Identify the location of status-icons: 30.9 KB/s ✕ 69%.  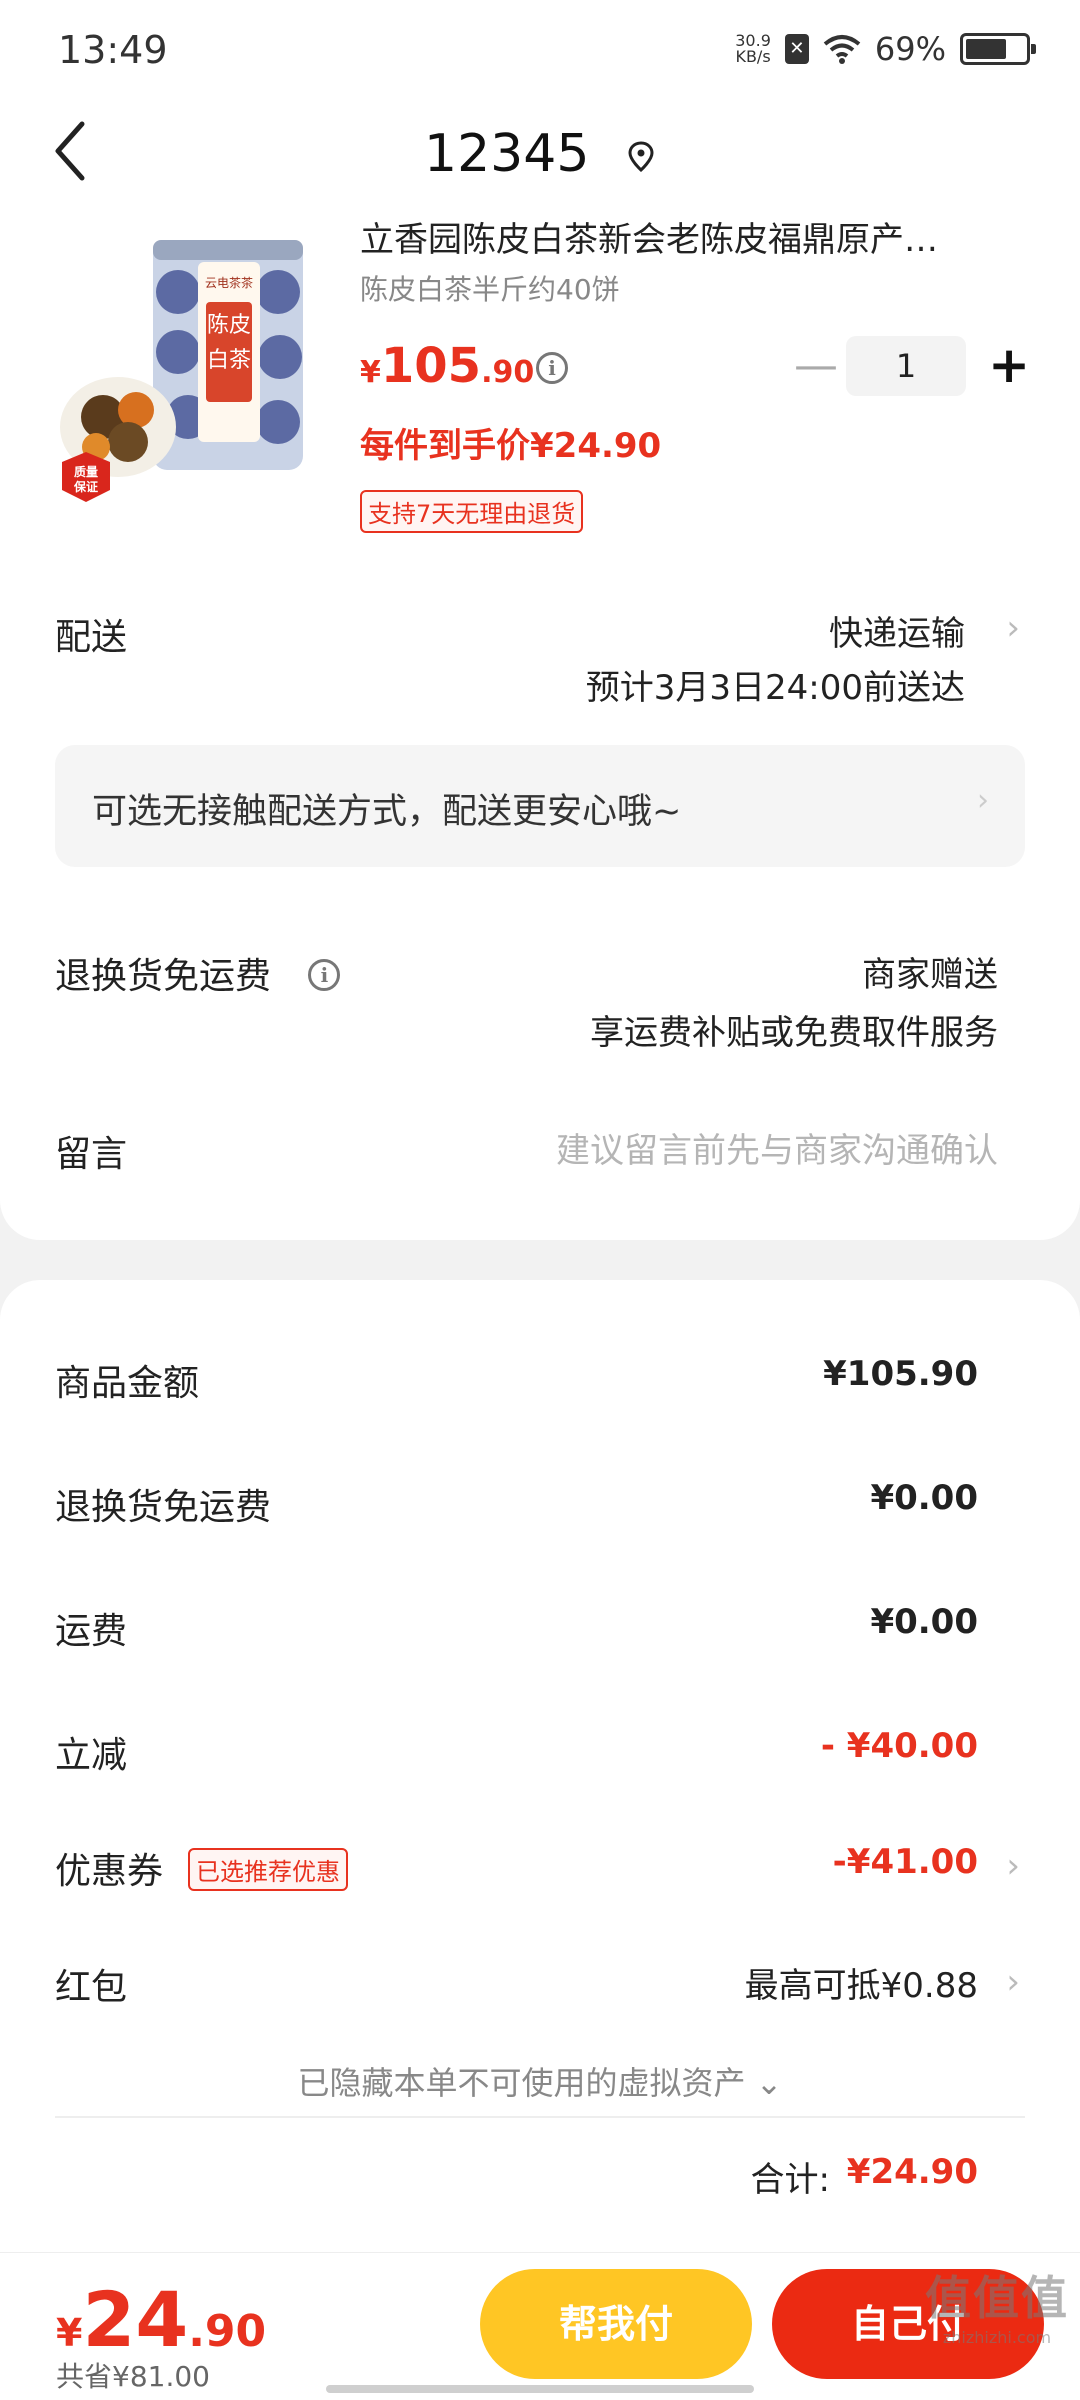
(885, 49).